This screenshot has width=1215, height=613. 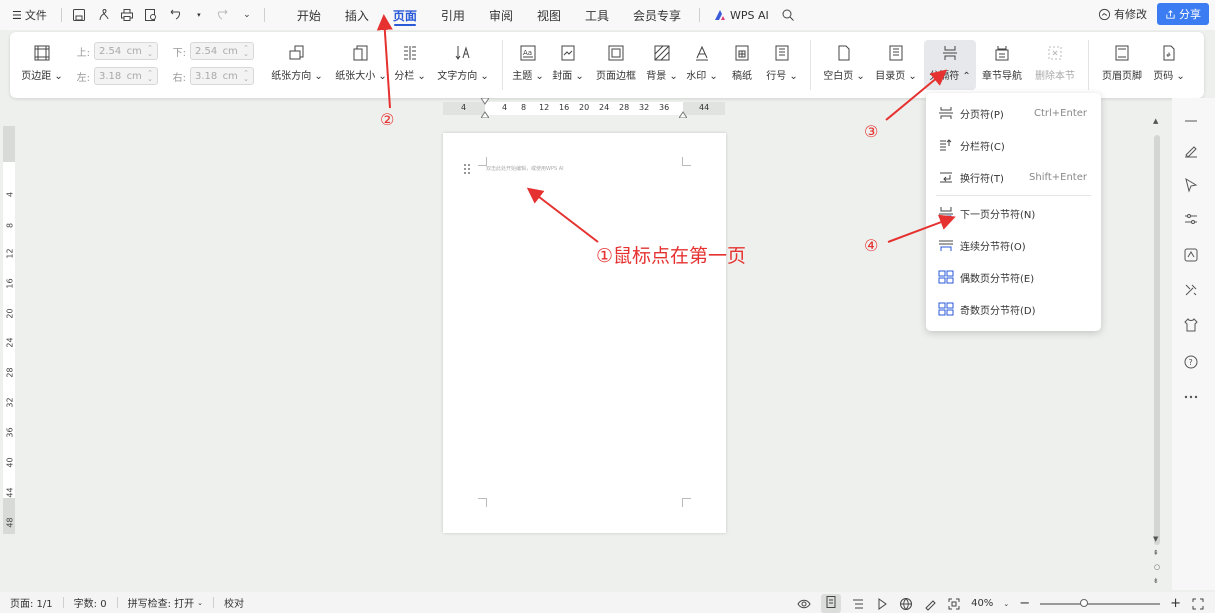 I want to click on tab-home: 开始, so click(x=309, y=15).